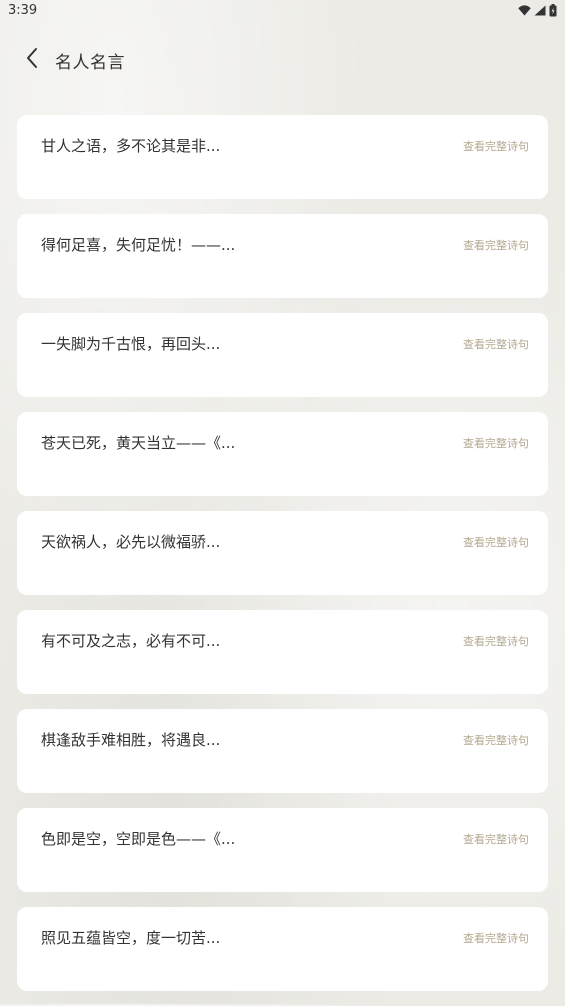  I want to click on app-bar: 名人名言, so click(282, 60).